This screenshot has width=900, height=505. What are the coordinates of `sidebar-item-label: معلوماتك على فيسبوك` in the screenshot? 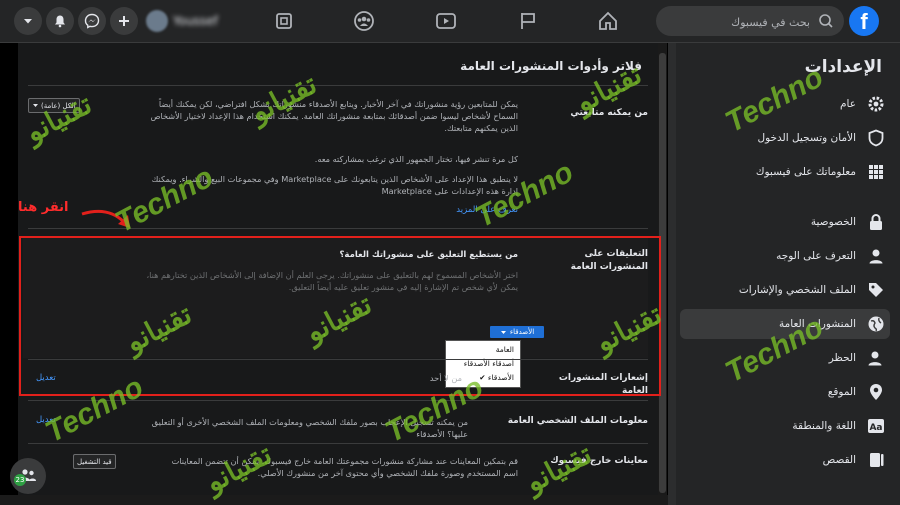 It's located at (805, 172).